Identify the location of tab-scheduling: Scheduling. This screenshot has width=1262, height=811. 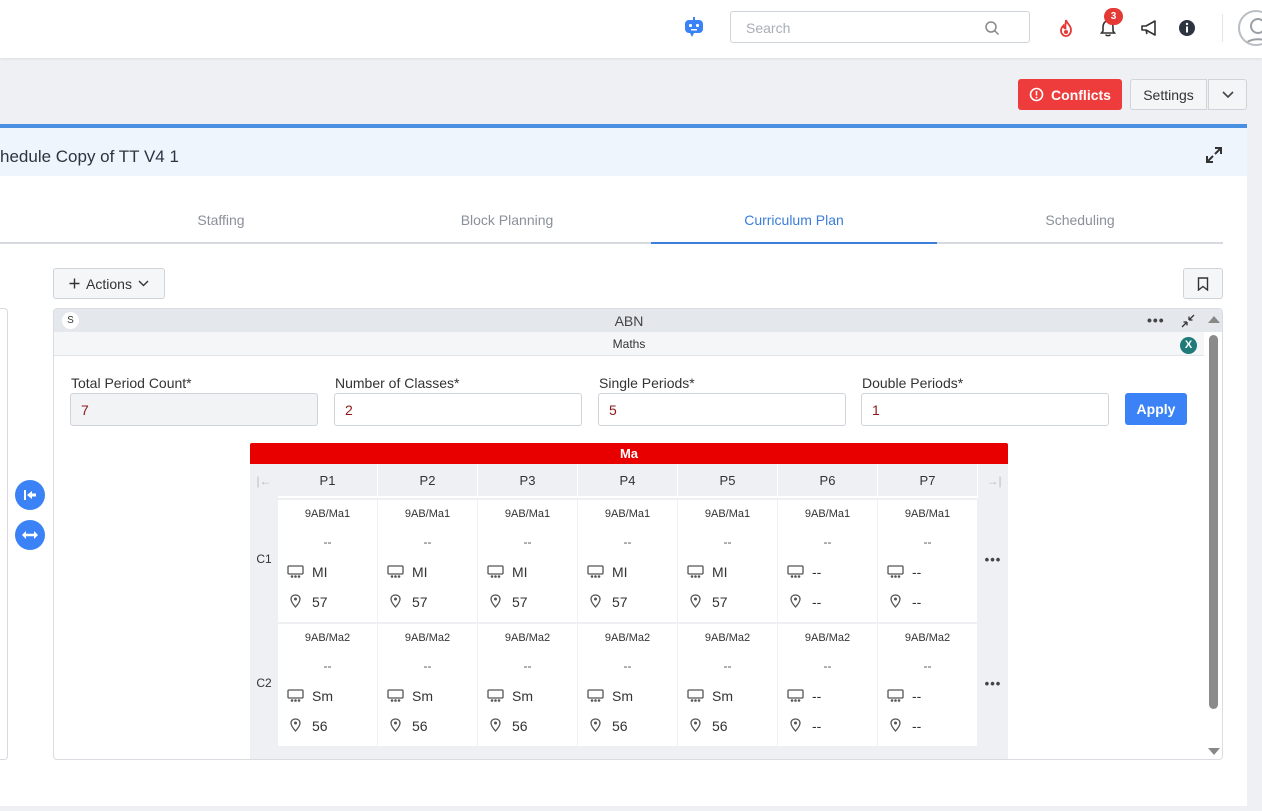
(1080, 224).